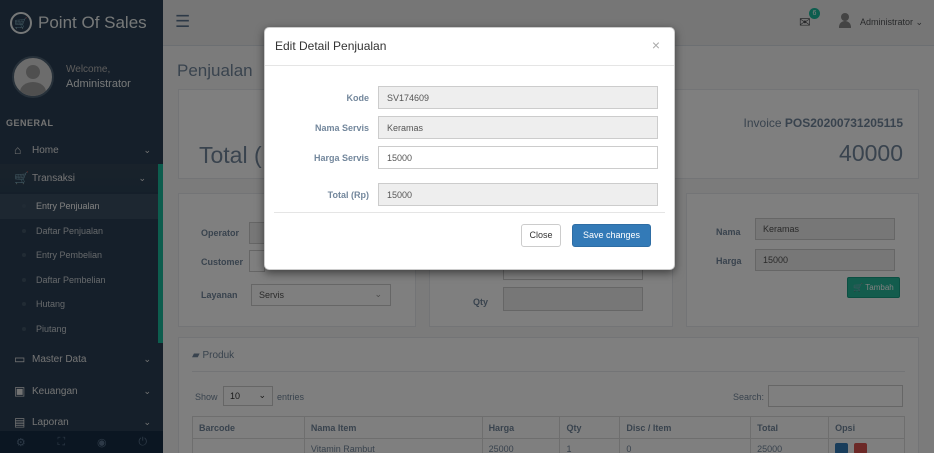 The image size is (934, 453). I want to click on total-rp-field: 15000, so click(518, 194).